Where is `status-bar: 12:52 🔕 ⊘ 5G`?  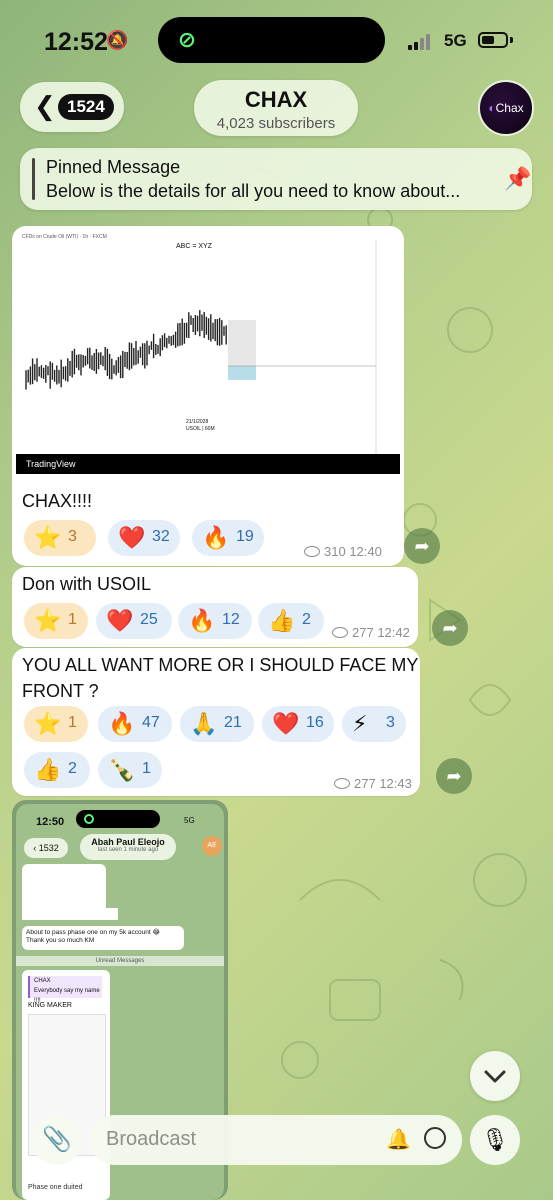 status-bar: 12:52 🔕 ⊘ 5G is located at coordinates (276, 40).